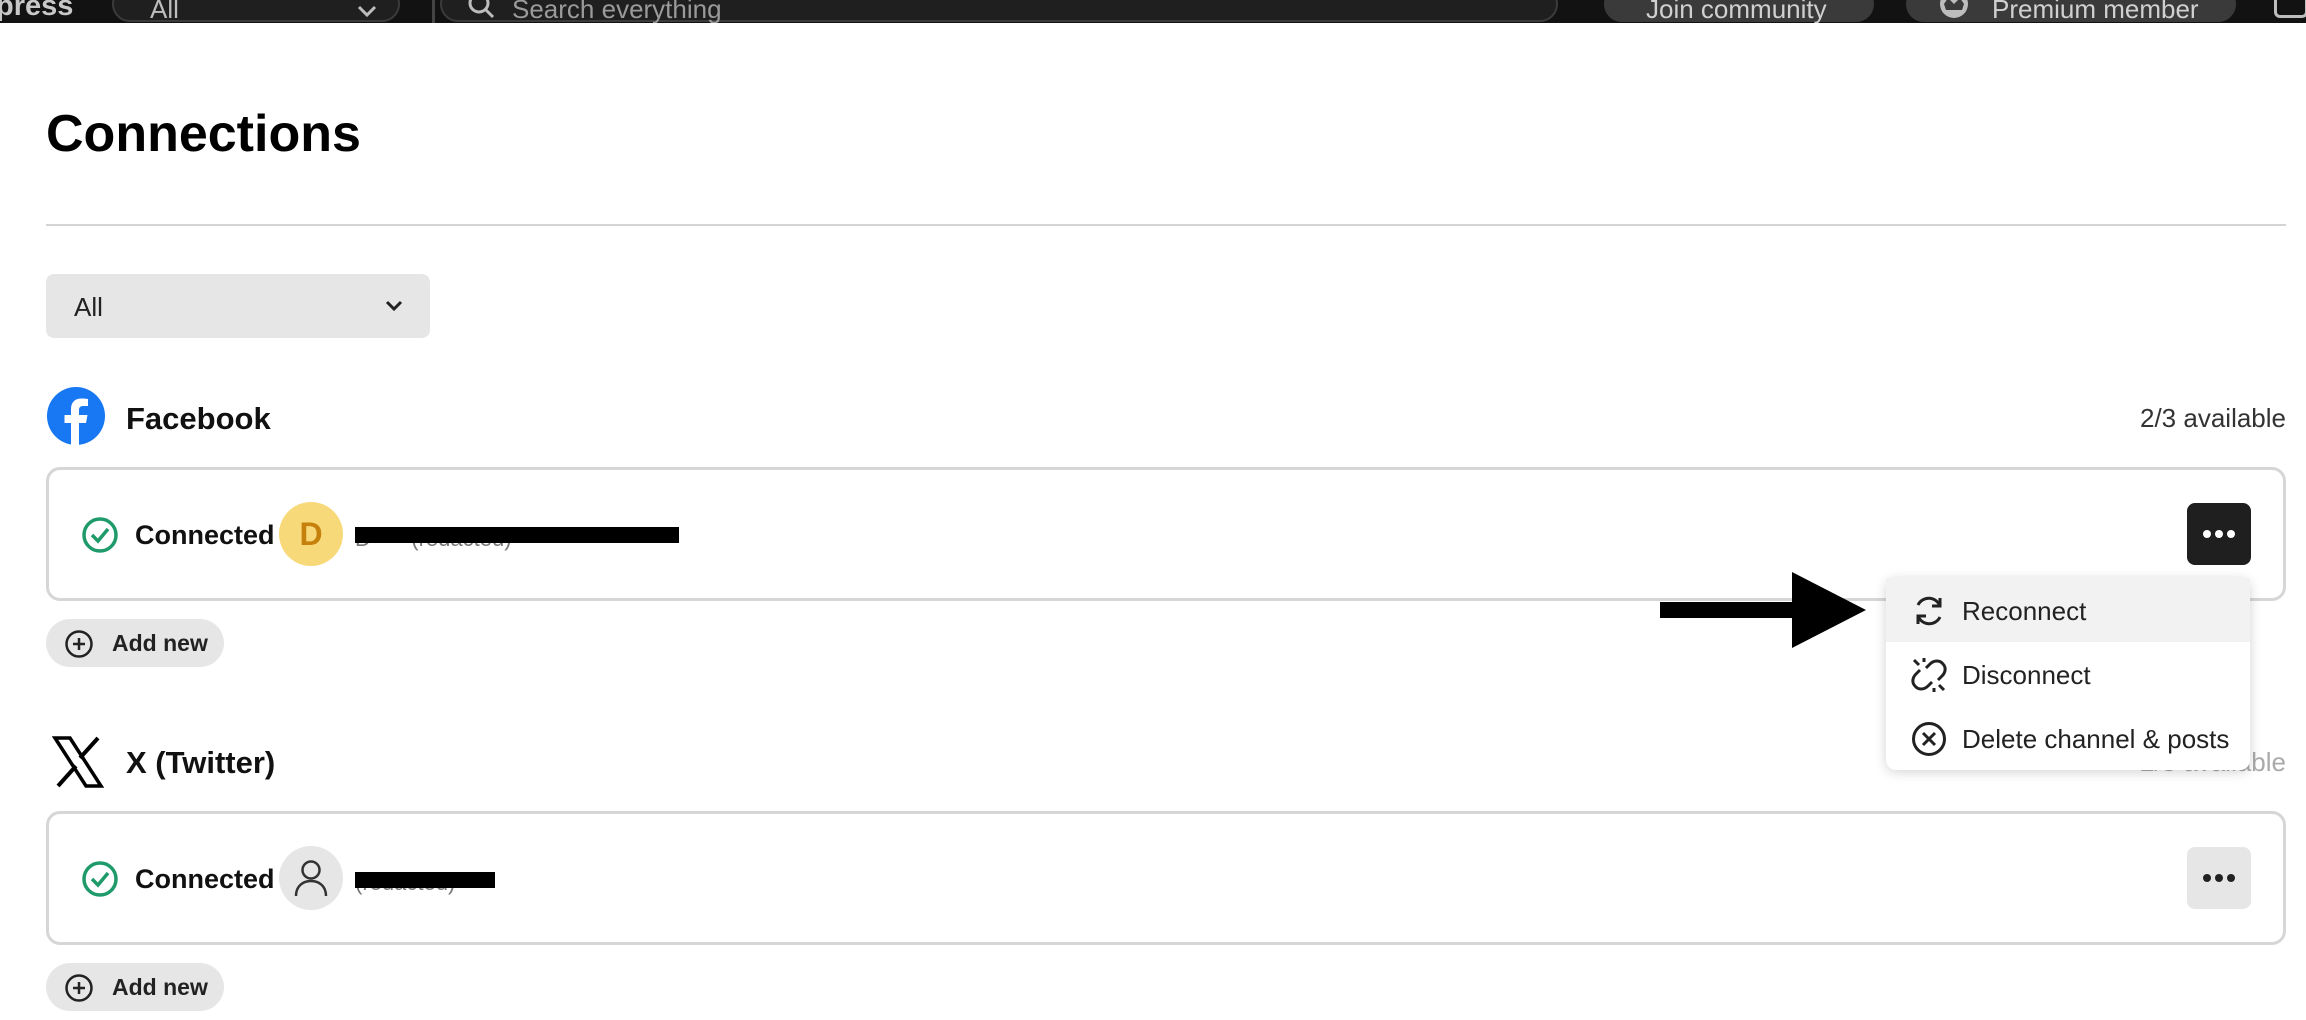 The height and width of the screenshot is (1020, 2306). I want to click on account-avatar, so click(311, 878).